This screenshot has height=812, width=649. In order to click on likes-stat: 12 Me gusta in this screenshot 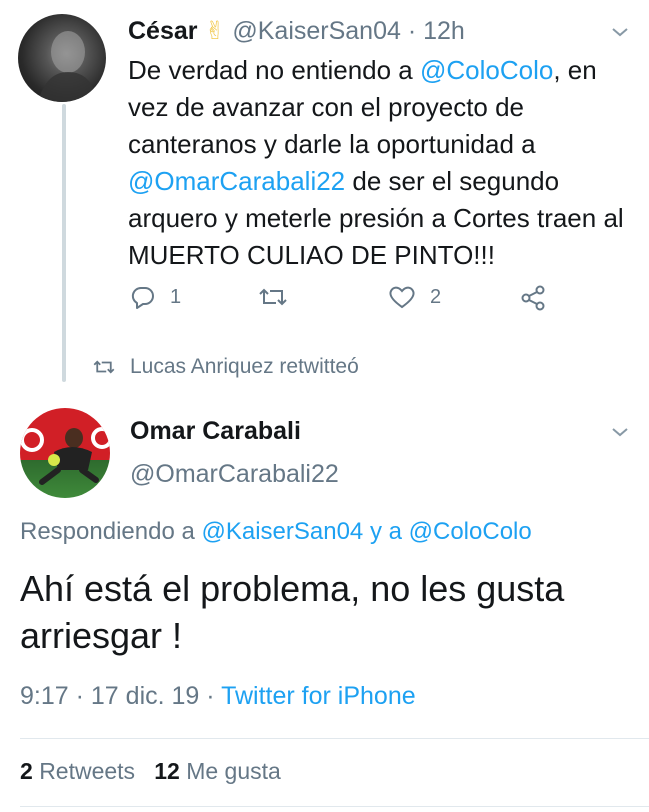, I will do `click(217, 771)`.